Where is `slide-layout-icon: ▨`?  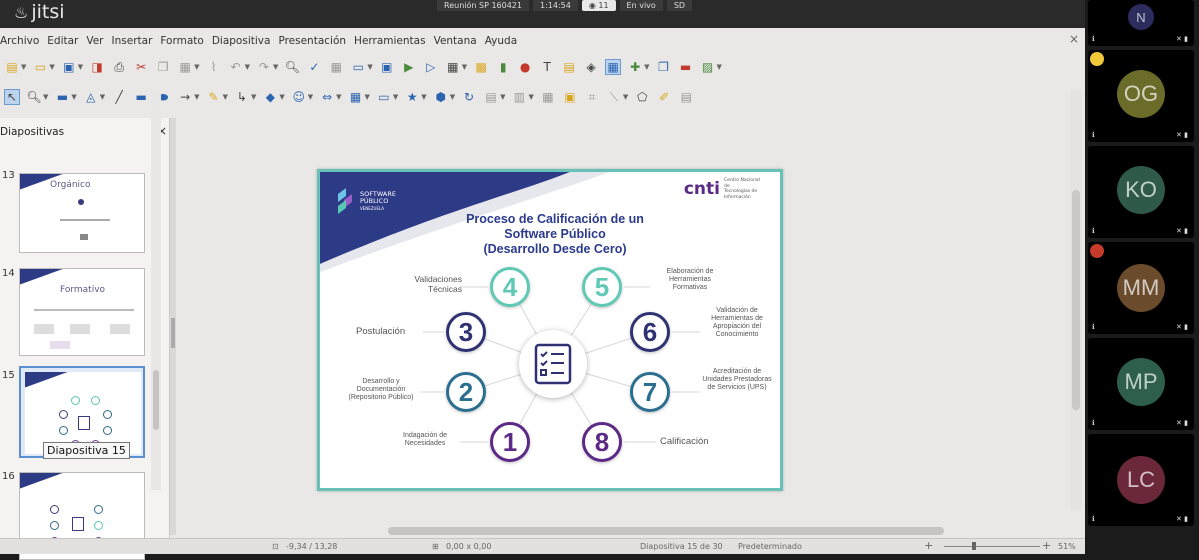
slide-layout-icon: ▨ is located at coordinates (708, 67).